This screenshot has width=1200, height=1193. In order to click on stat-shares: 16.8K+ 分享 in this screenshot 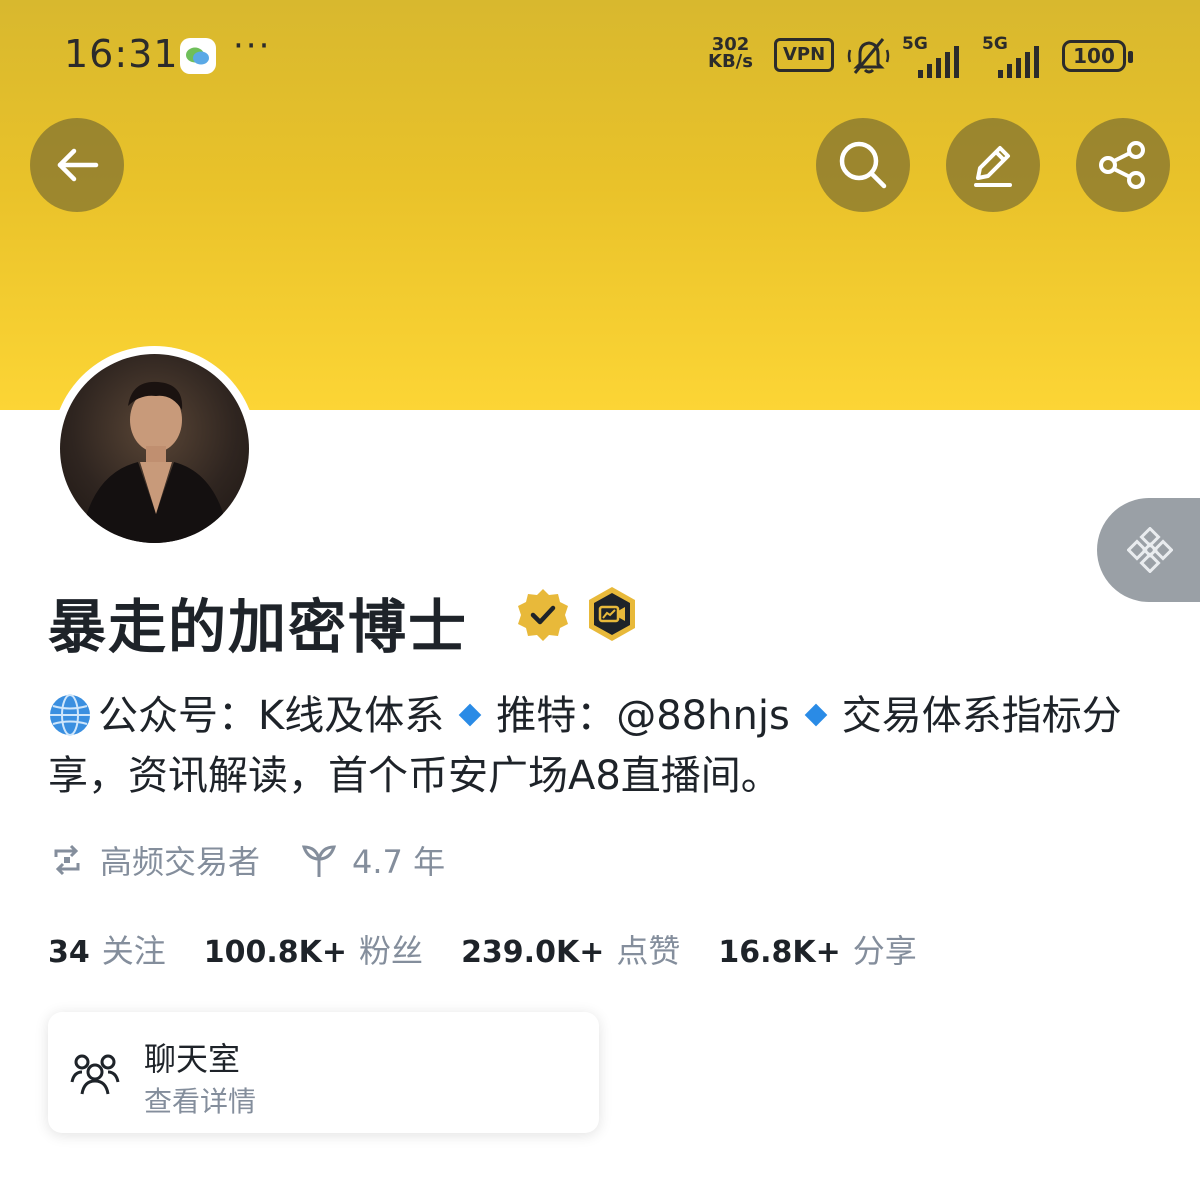, I will do `click(817, 949)`.